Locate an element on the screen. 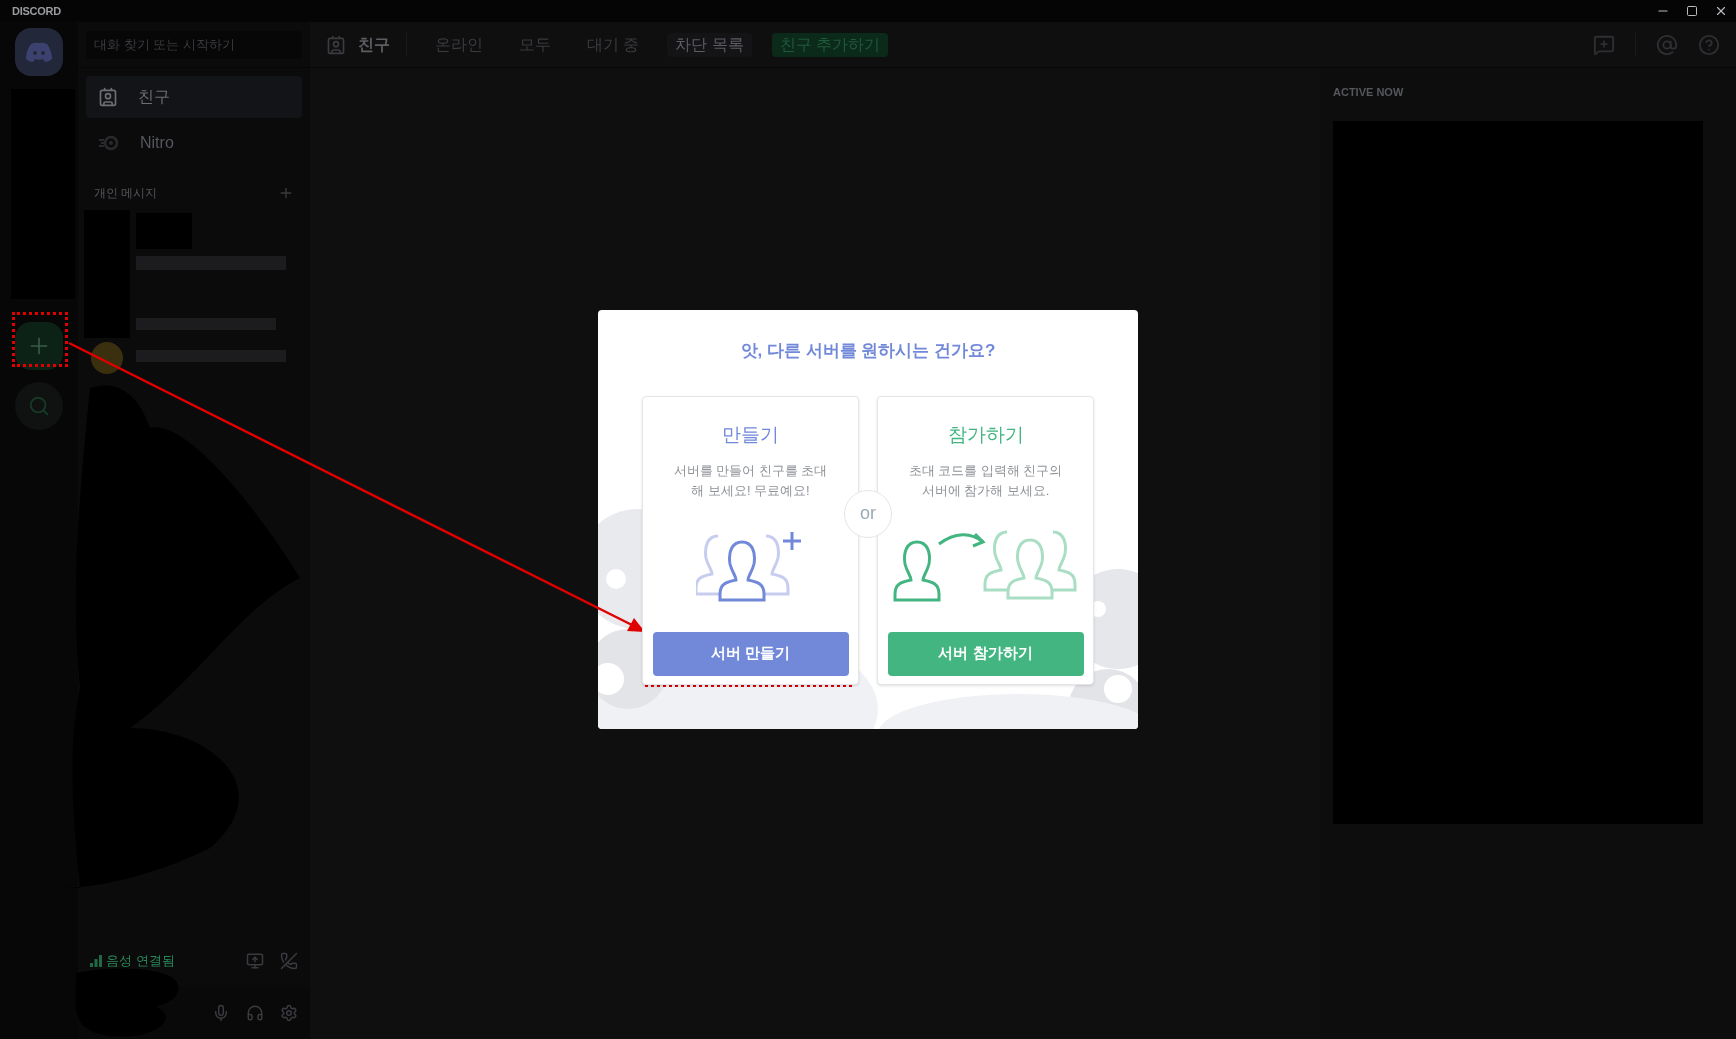 This screenshot has height=1039, width=1736. sidebar-item: 친구 is located at coordinates (194, 97).